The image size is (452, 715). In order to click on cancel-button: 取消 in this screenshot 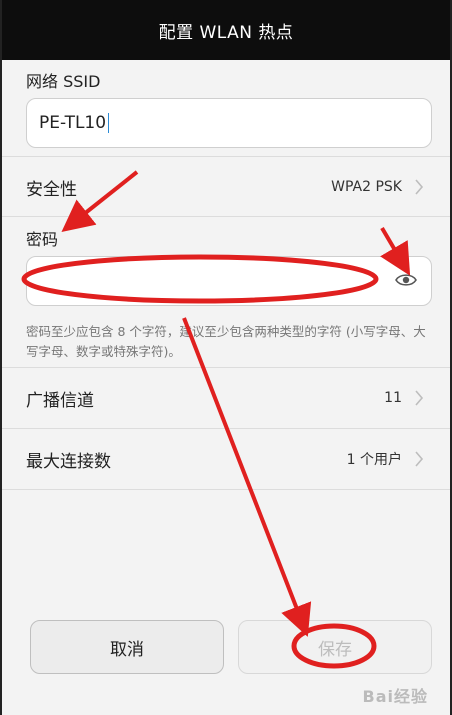, I will do `click(127, 647)`.